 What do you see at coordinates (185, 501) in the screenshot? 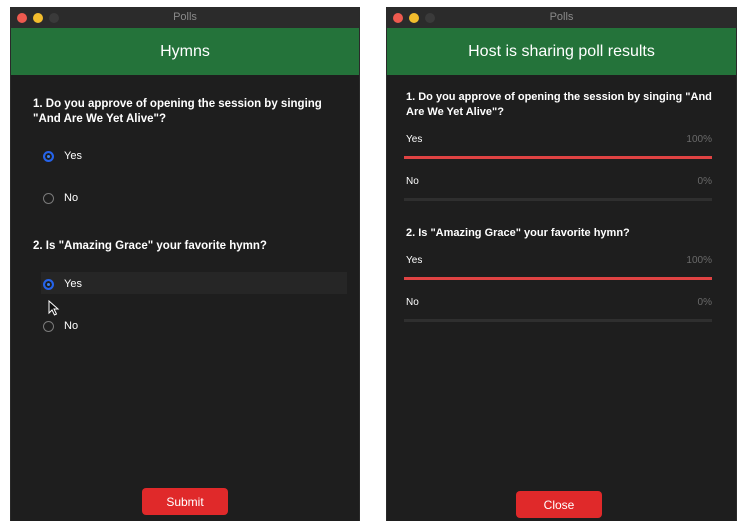
I see `submit-button: Submit` at bounding box center [185, 501].